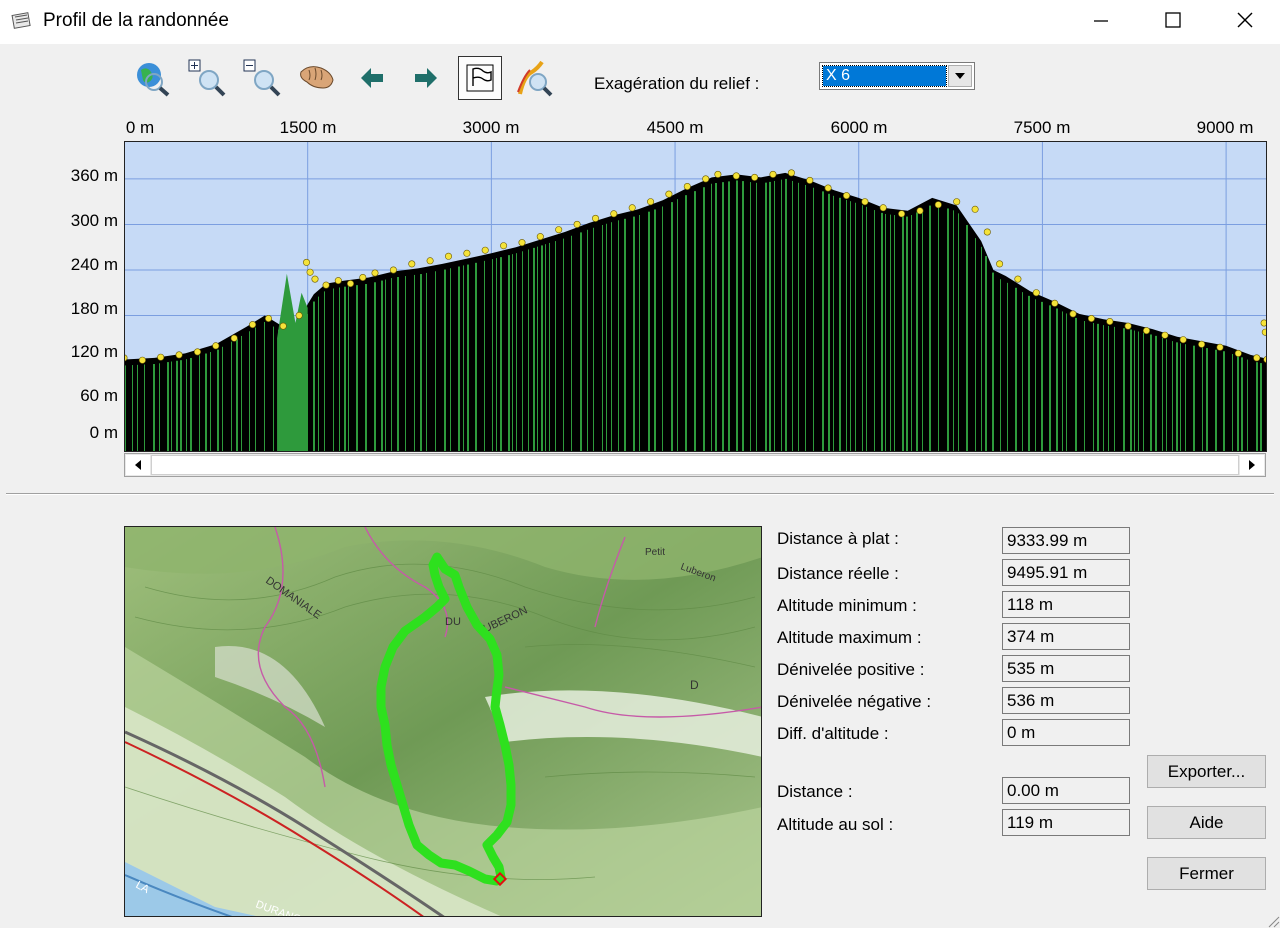 This screenshot has width=1280, height=928. I want to click on help-button: Aide, so click(1206, 822).